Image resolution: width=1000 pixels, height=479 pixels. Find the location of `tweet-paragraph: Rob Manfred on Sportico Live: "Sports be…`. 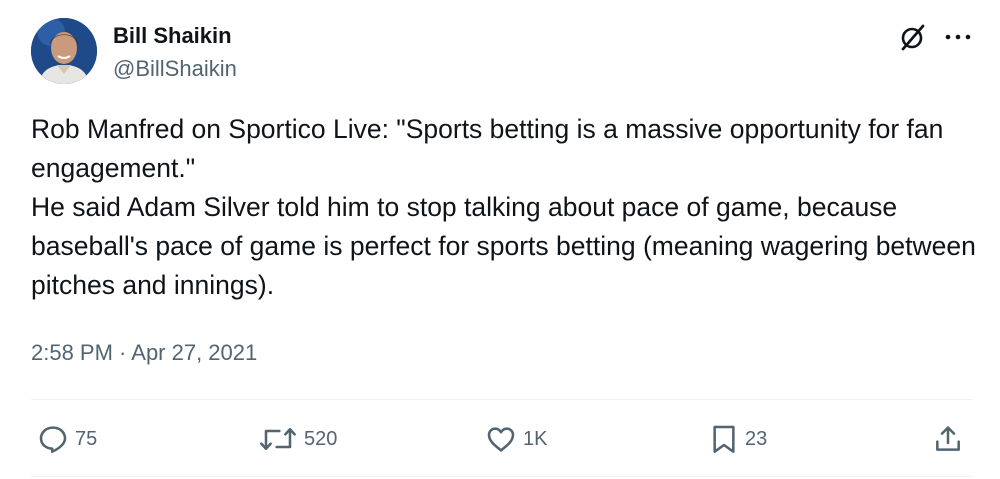

tweet-paragraph: Rob Manfred on Sportico Live: "Sports be… is located at coordinates (487, 148).